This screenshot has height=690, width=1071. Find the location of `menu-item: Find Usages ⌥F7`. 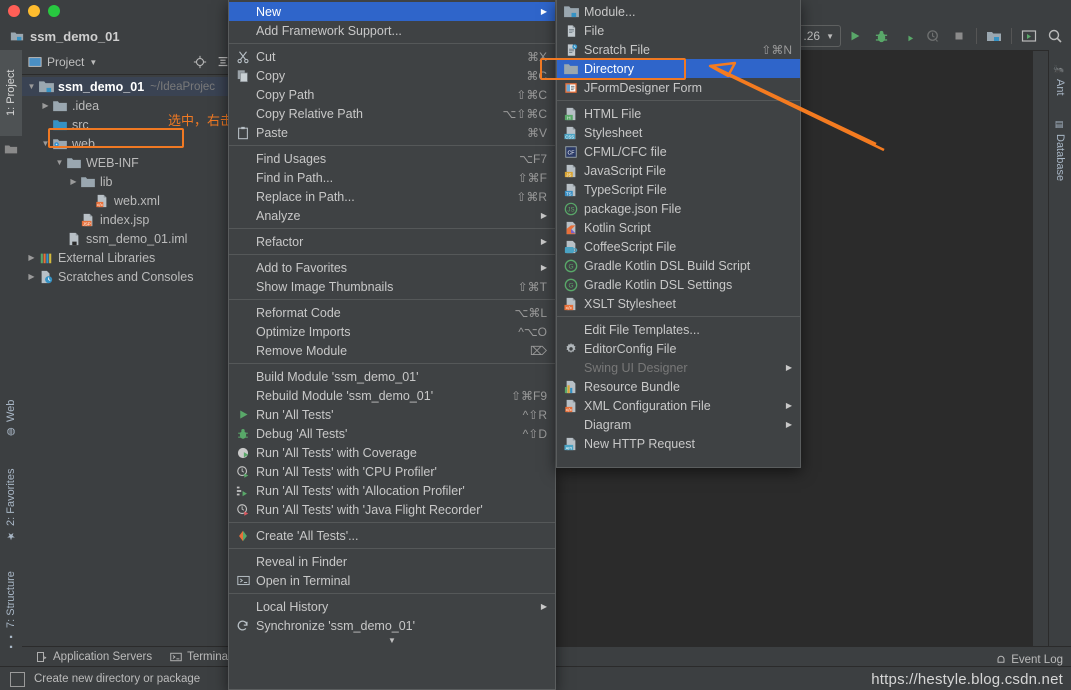

menu-item: Find Usages ⌥F7 is located at coordinates (392, 158).